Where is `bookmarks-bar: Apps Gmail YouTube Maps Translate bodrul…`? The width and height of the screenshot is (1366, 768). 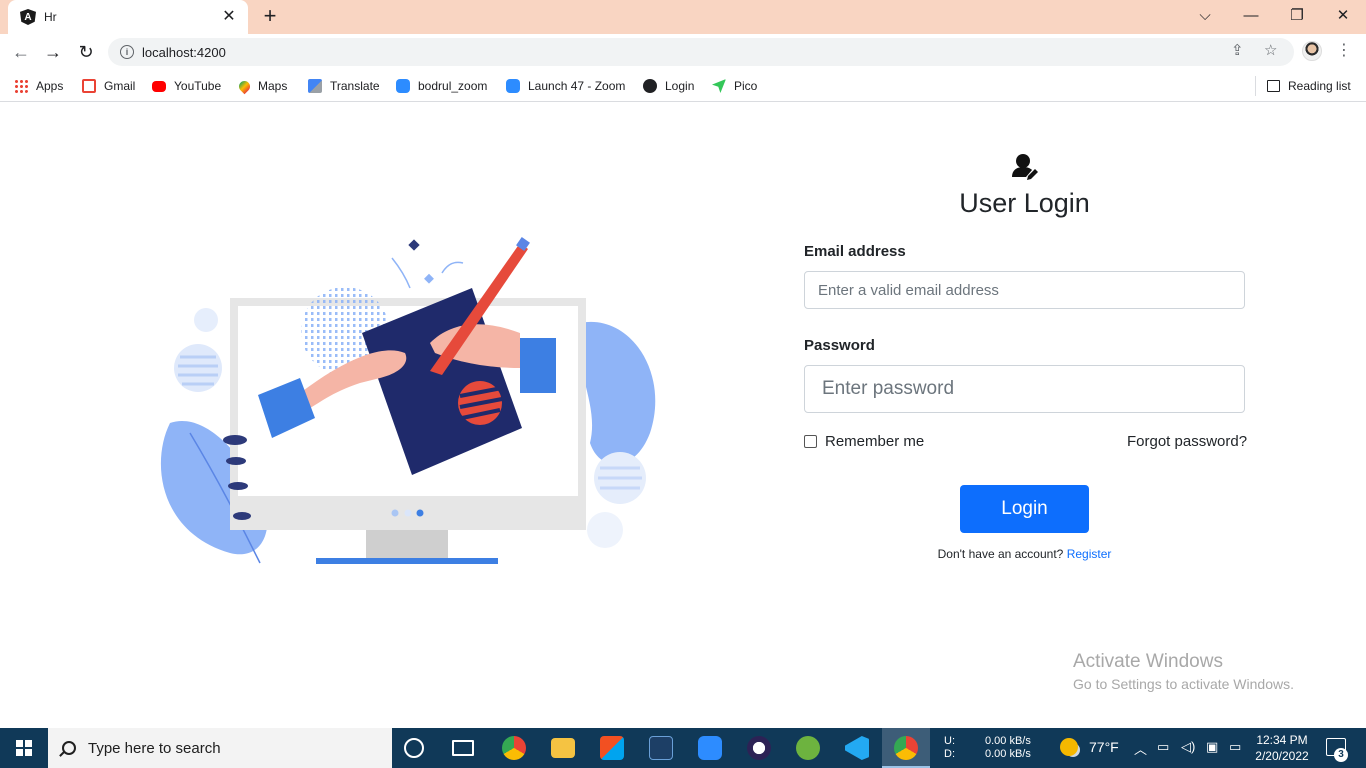
bookmarks-bar: Apps Gmail YouTube Maps Translate bodrul… is located at coordinates (683, 86).